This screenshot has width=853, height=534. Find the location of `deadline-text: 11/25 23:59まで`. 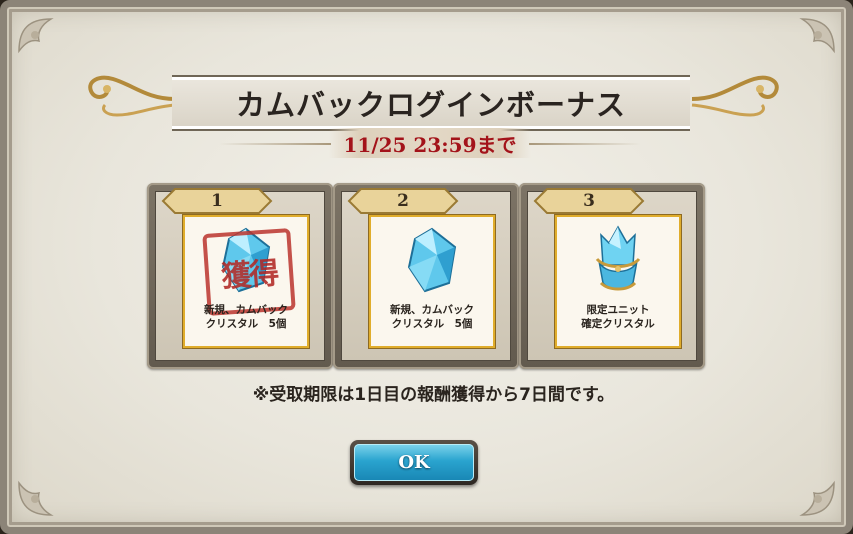

deadline-text: 11/25 23:59まで is located at coordinates (430, 144).